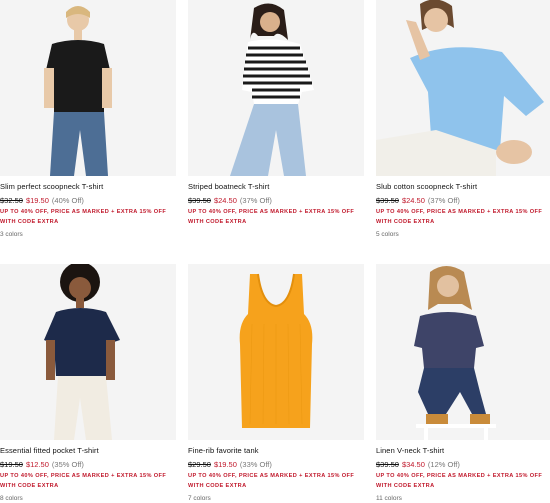 This screenshot has height=503, width=550. I want to click on model-striped-boatneck-image, so click(276, 88).